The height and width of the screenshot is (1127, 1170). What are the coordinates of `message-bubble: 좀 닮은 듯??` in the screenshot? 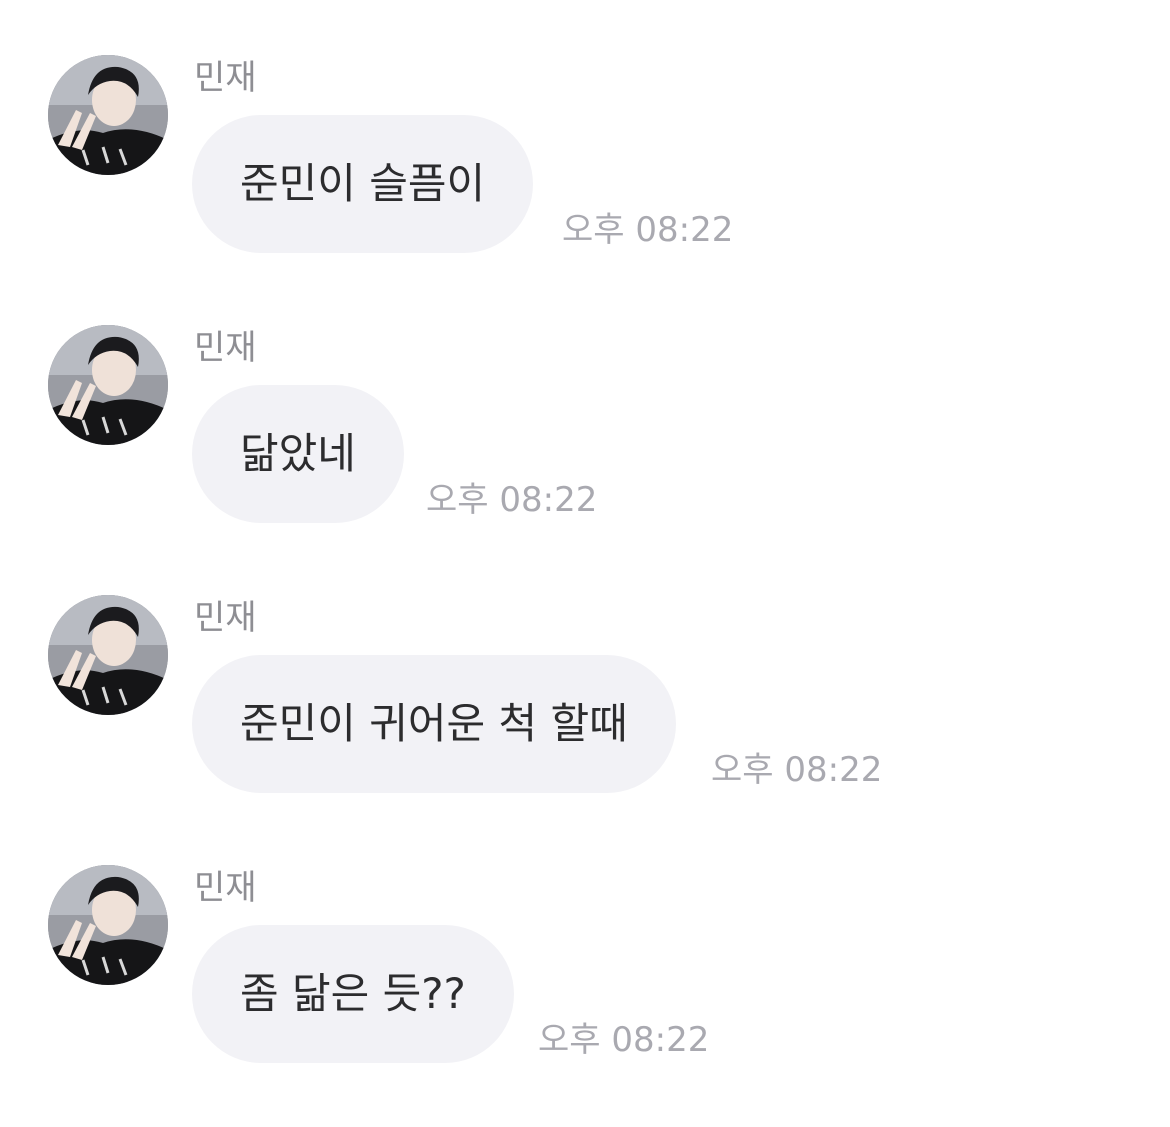 It's located at (353, 994).